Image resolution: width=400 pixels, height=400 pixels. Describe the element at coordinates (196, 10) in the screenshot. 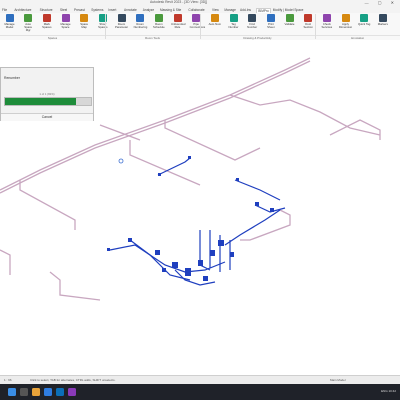

I see `tab-collaborate: Collaborate` at that location.